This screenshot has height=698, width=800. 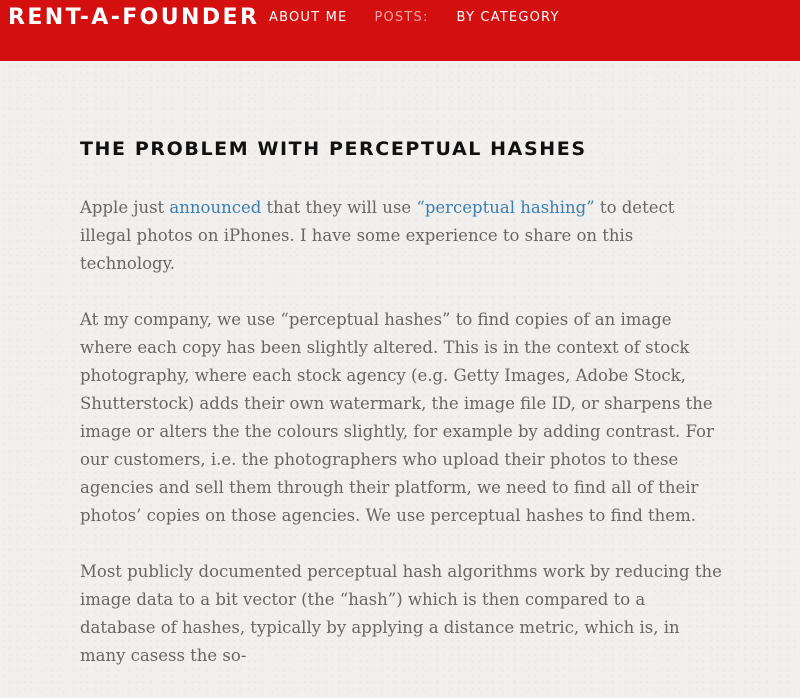 What do you see at coordinates (508, 18) in the screenshot?
I see `nav-by-category: BY CATEGORY` at bounding box center [508, 18].